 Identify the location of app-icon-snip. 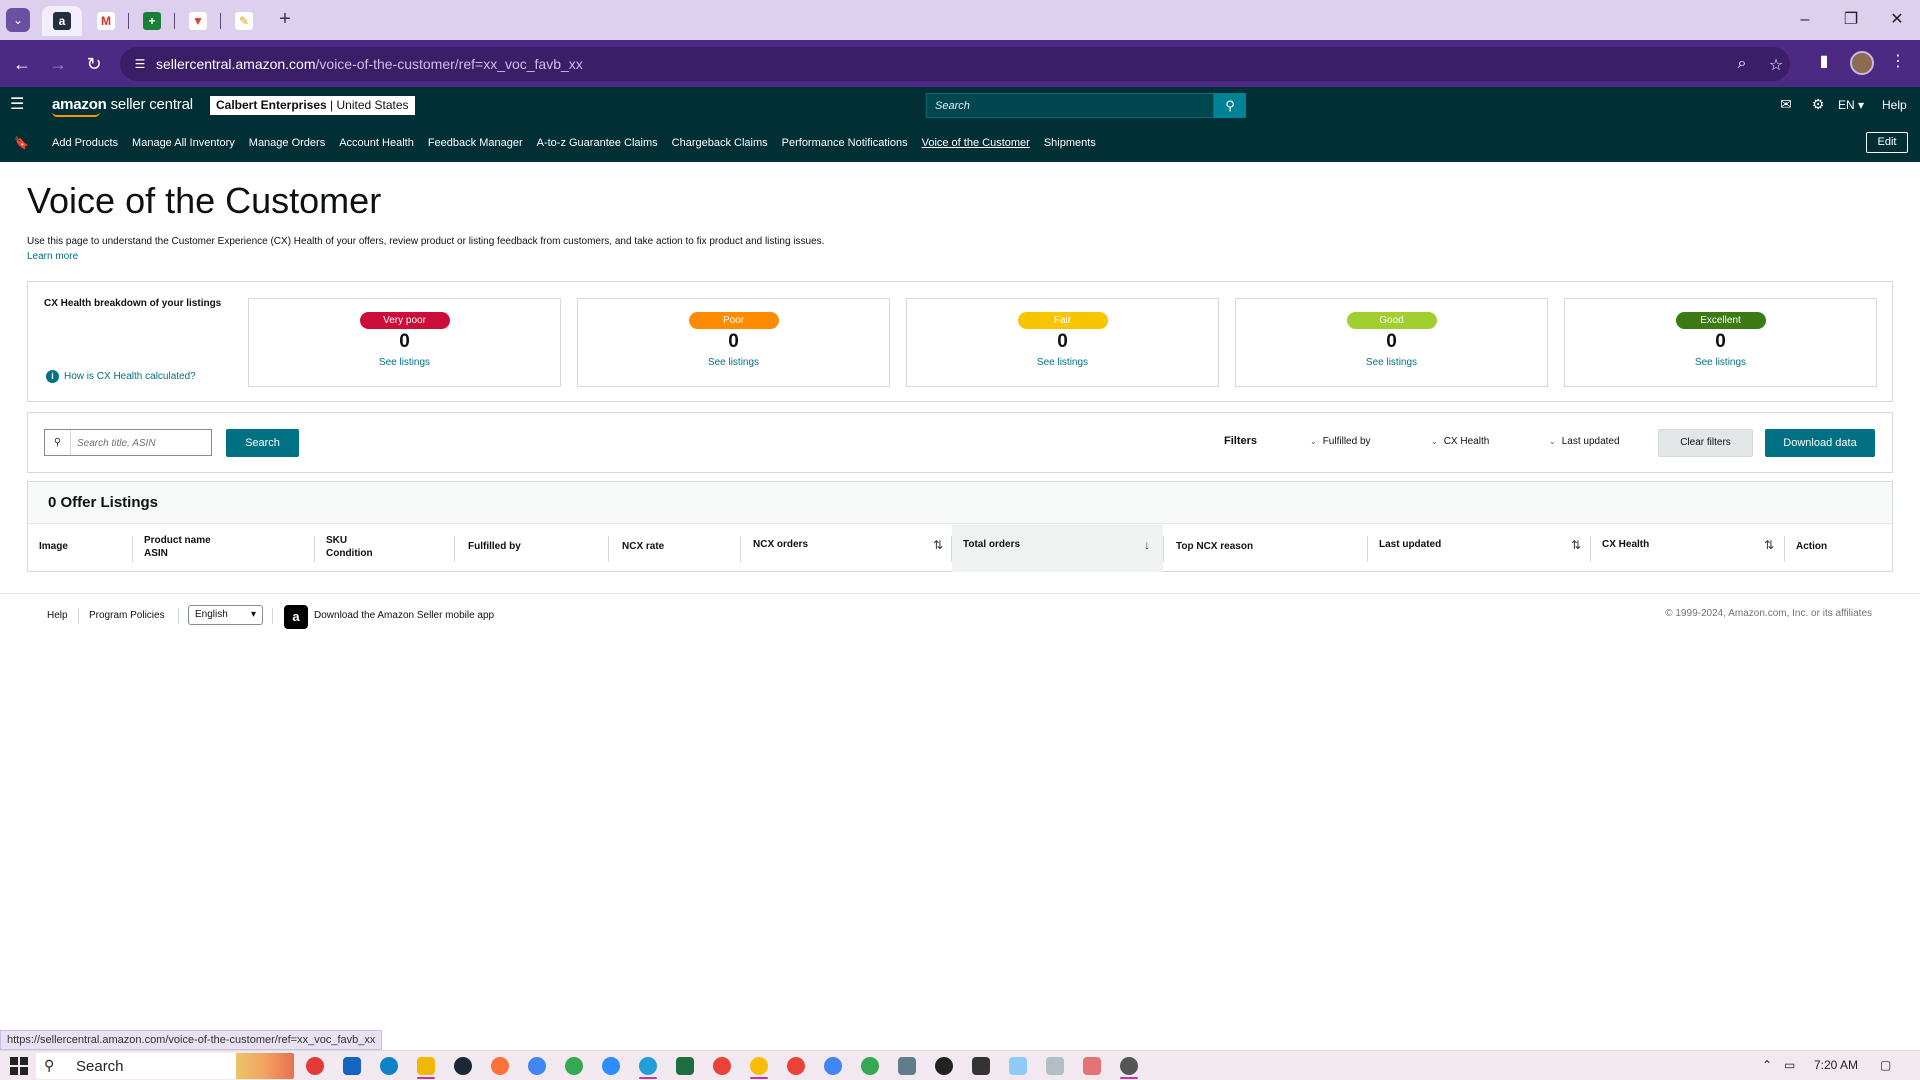
(1055, 1066).